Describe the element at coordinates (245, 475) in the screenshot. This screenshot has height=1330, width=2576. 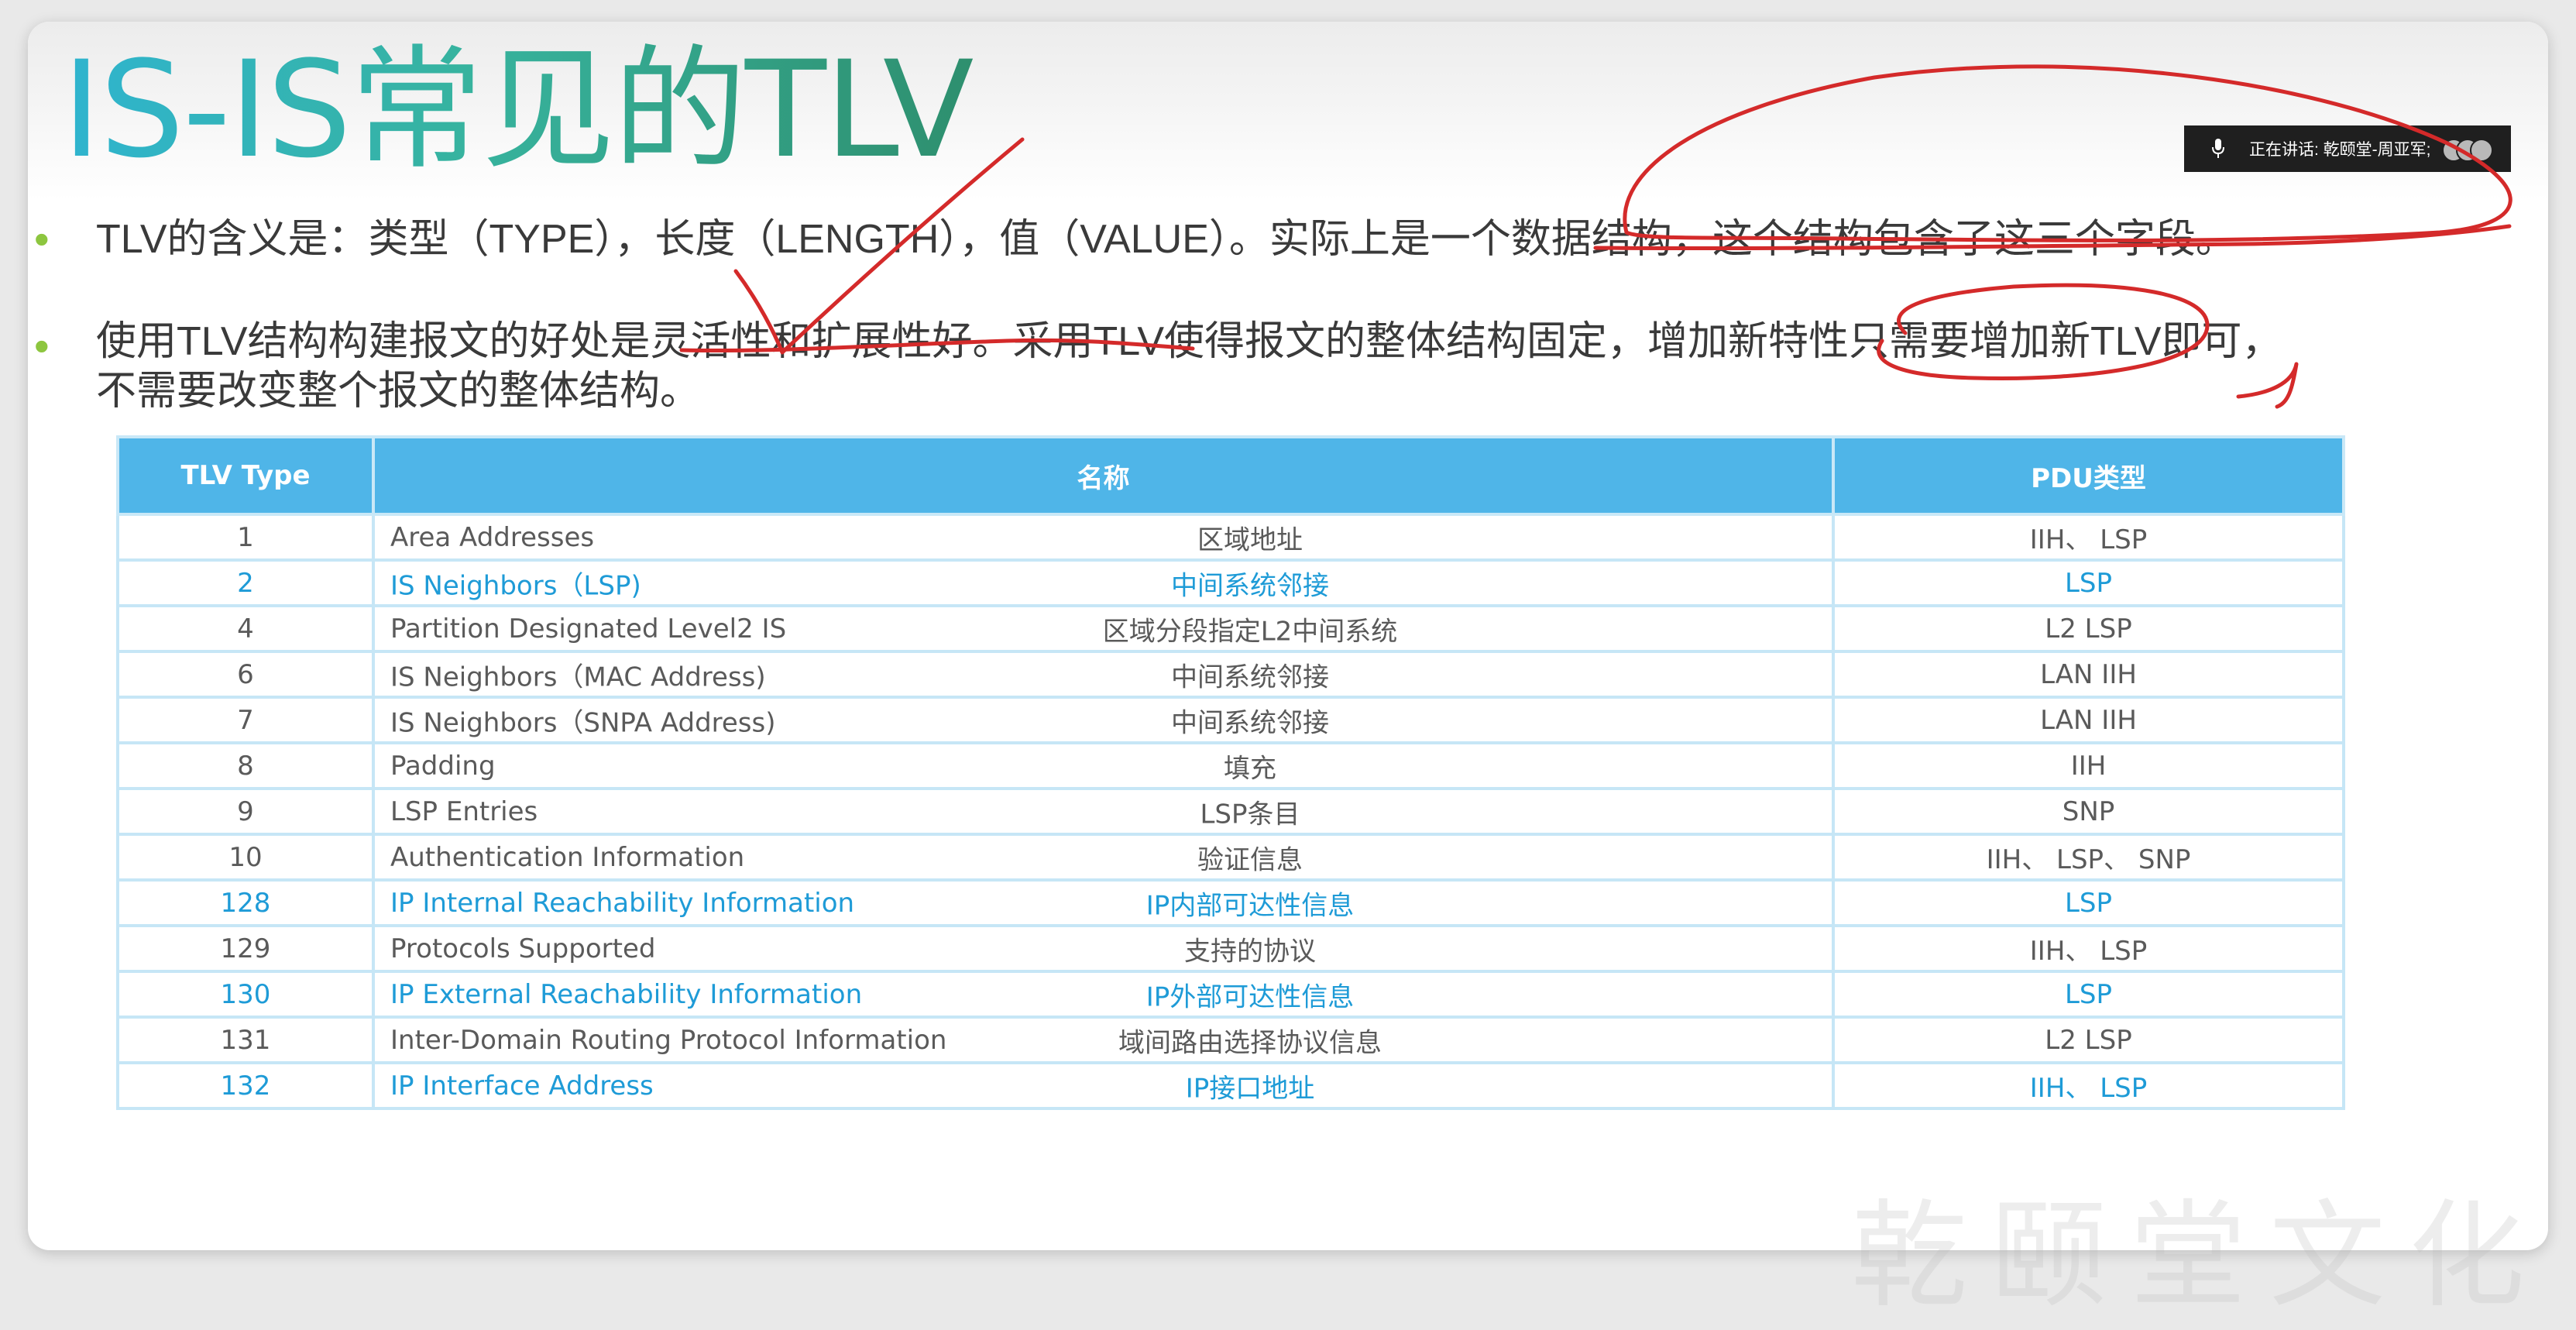
I see `header-tlv-type: TLV Type` at that location.